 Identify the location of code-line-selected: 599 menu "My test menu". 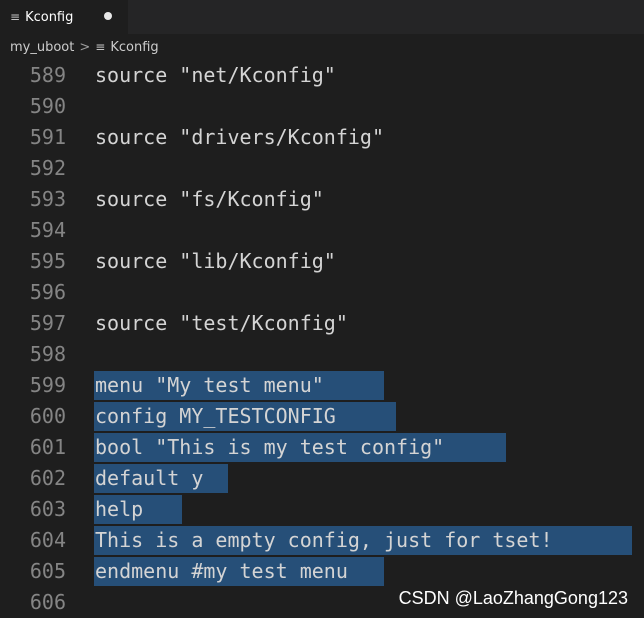
(322, 385).